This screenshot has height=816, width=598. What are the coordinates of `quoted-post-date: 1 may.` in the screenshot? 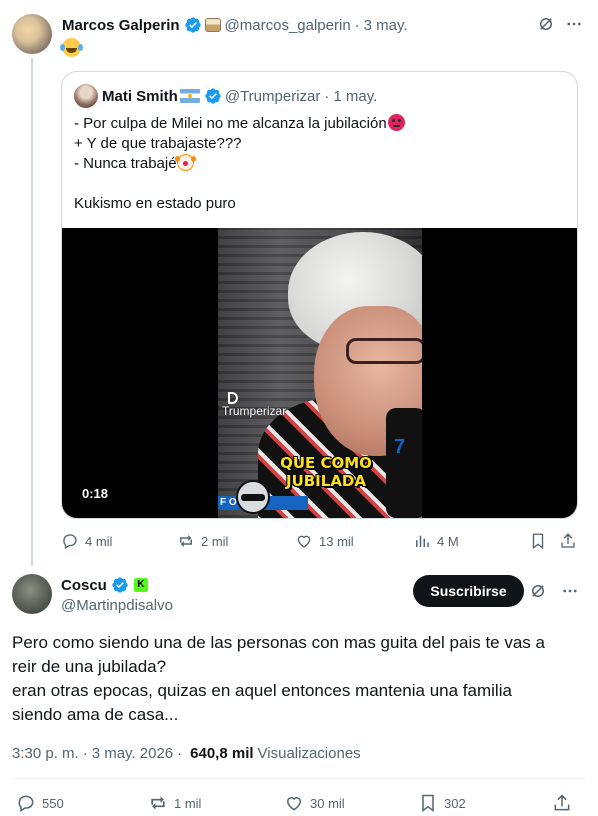 It's located at (355, 96).